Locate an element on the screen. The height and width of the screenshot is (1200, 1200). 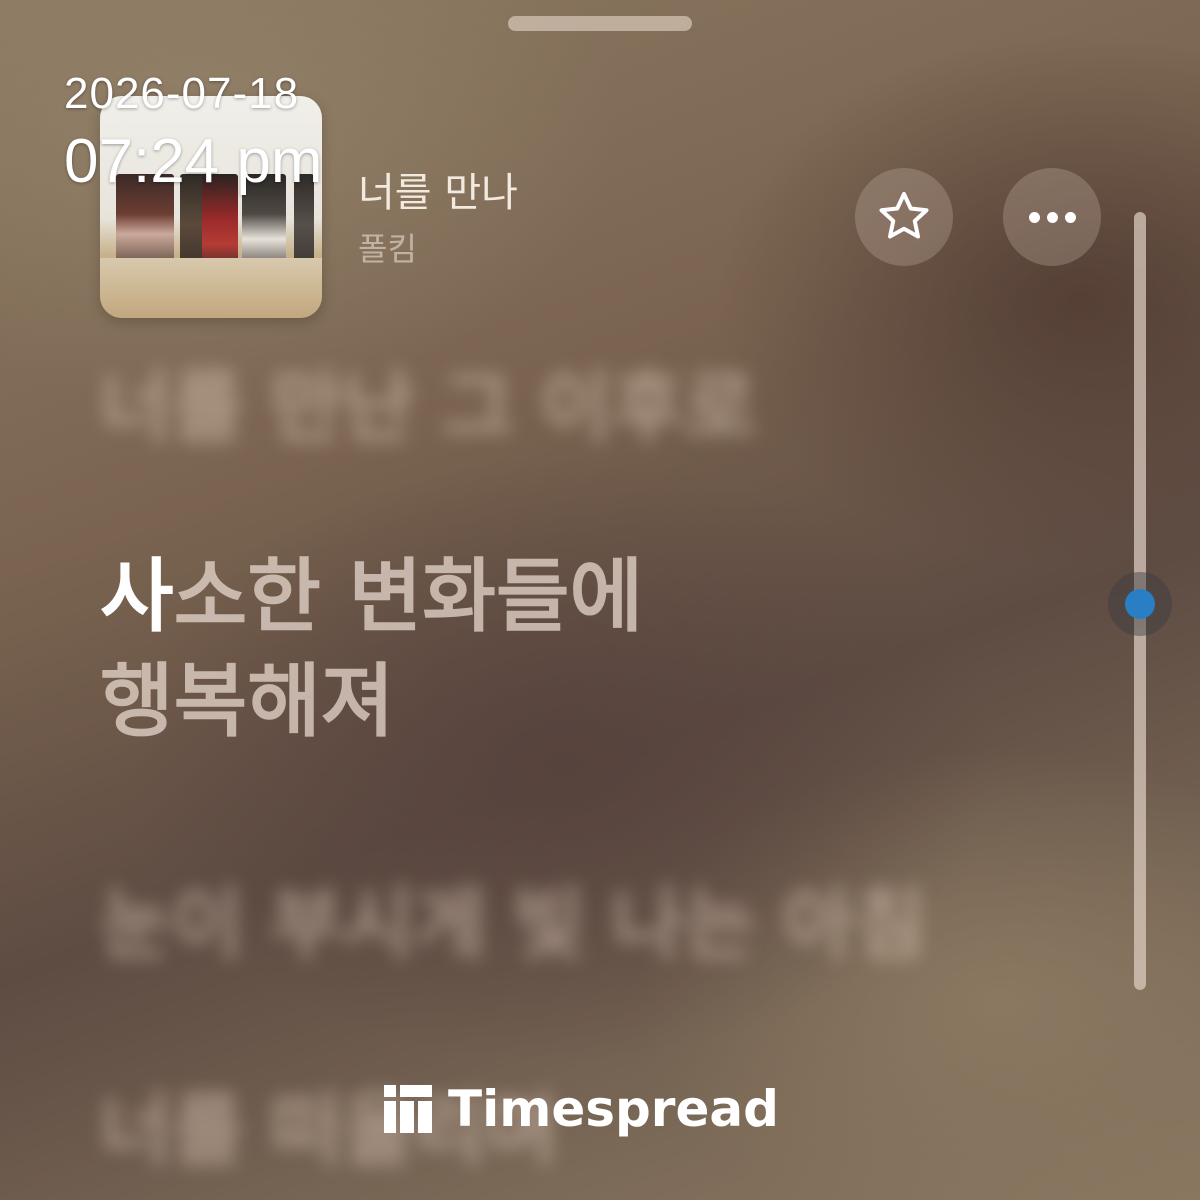
star-icon is located at coordinates (904, 215).